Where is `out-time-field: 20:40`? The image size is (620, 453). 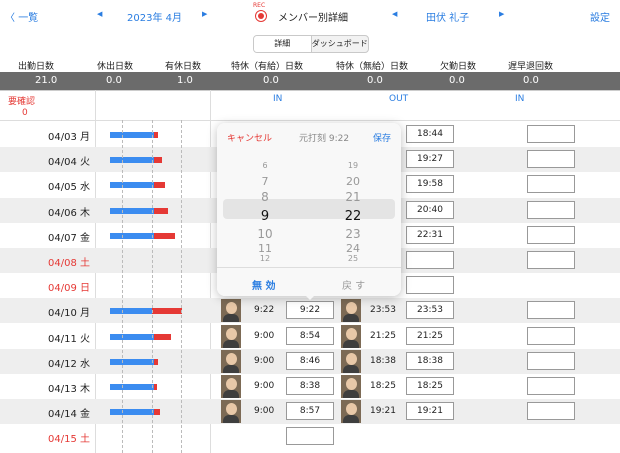
out-time-field: 20:40 is located at coordinates (430, 209).